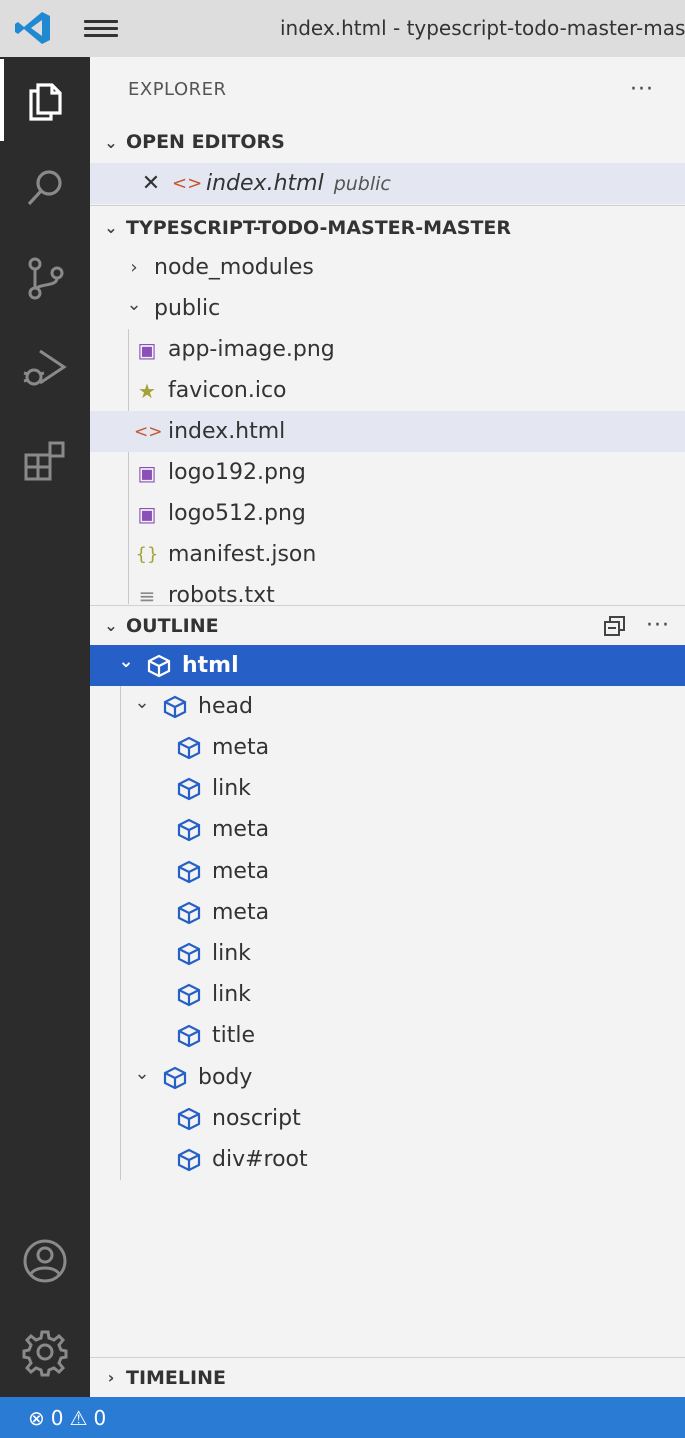 Image resolution: width=685 pixels, height=1438 pixels. I want to click on open-editors-title: OPEN EDITORS, so click(205, 142).